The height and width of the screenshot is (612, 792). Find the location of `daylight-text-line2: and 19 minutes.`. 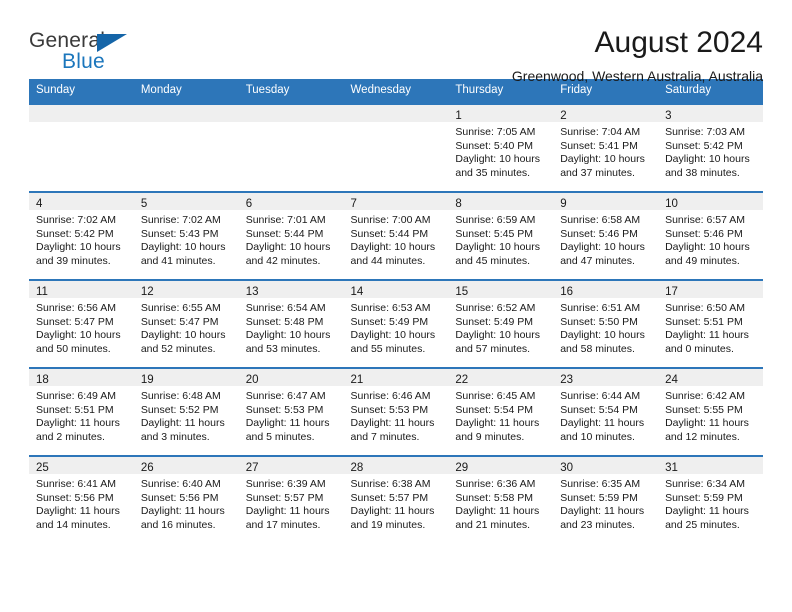

daylight-text-line2: and 19 minutes. is located at coordinates (388, 524).